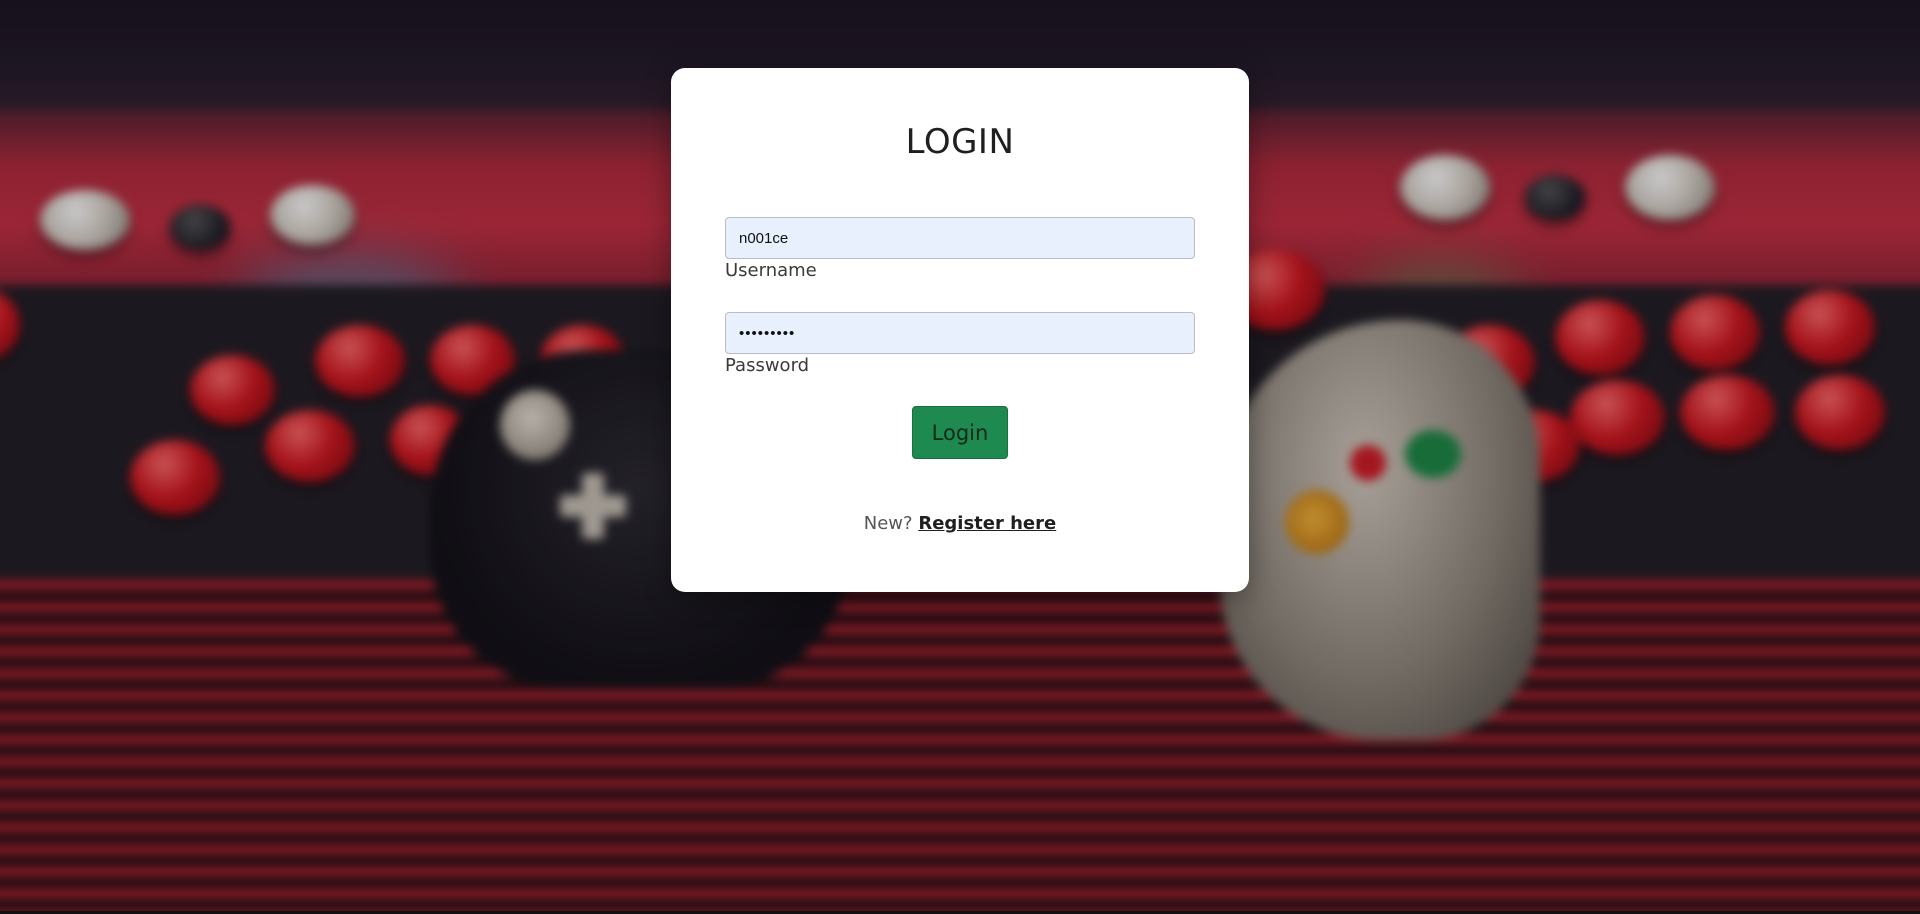  What do you see at coordinates (960, 432) in the screenshot?
I see `login-button: Login` at bounding box center [960, 432].